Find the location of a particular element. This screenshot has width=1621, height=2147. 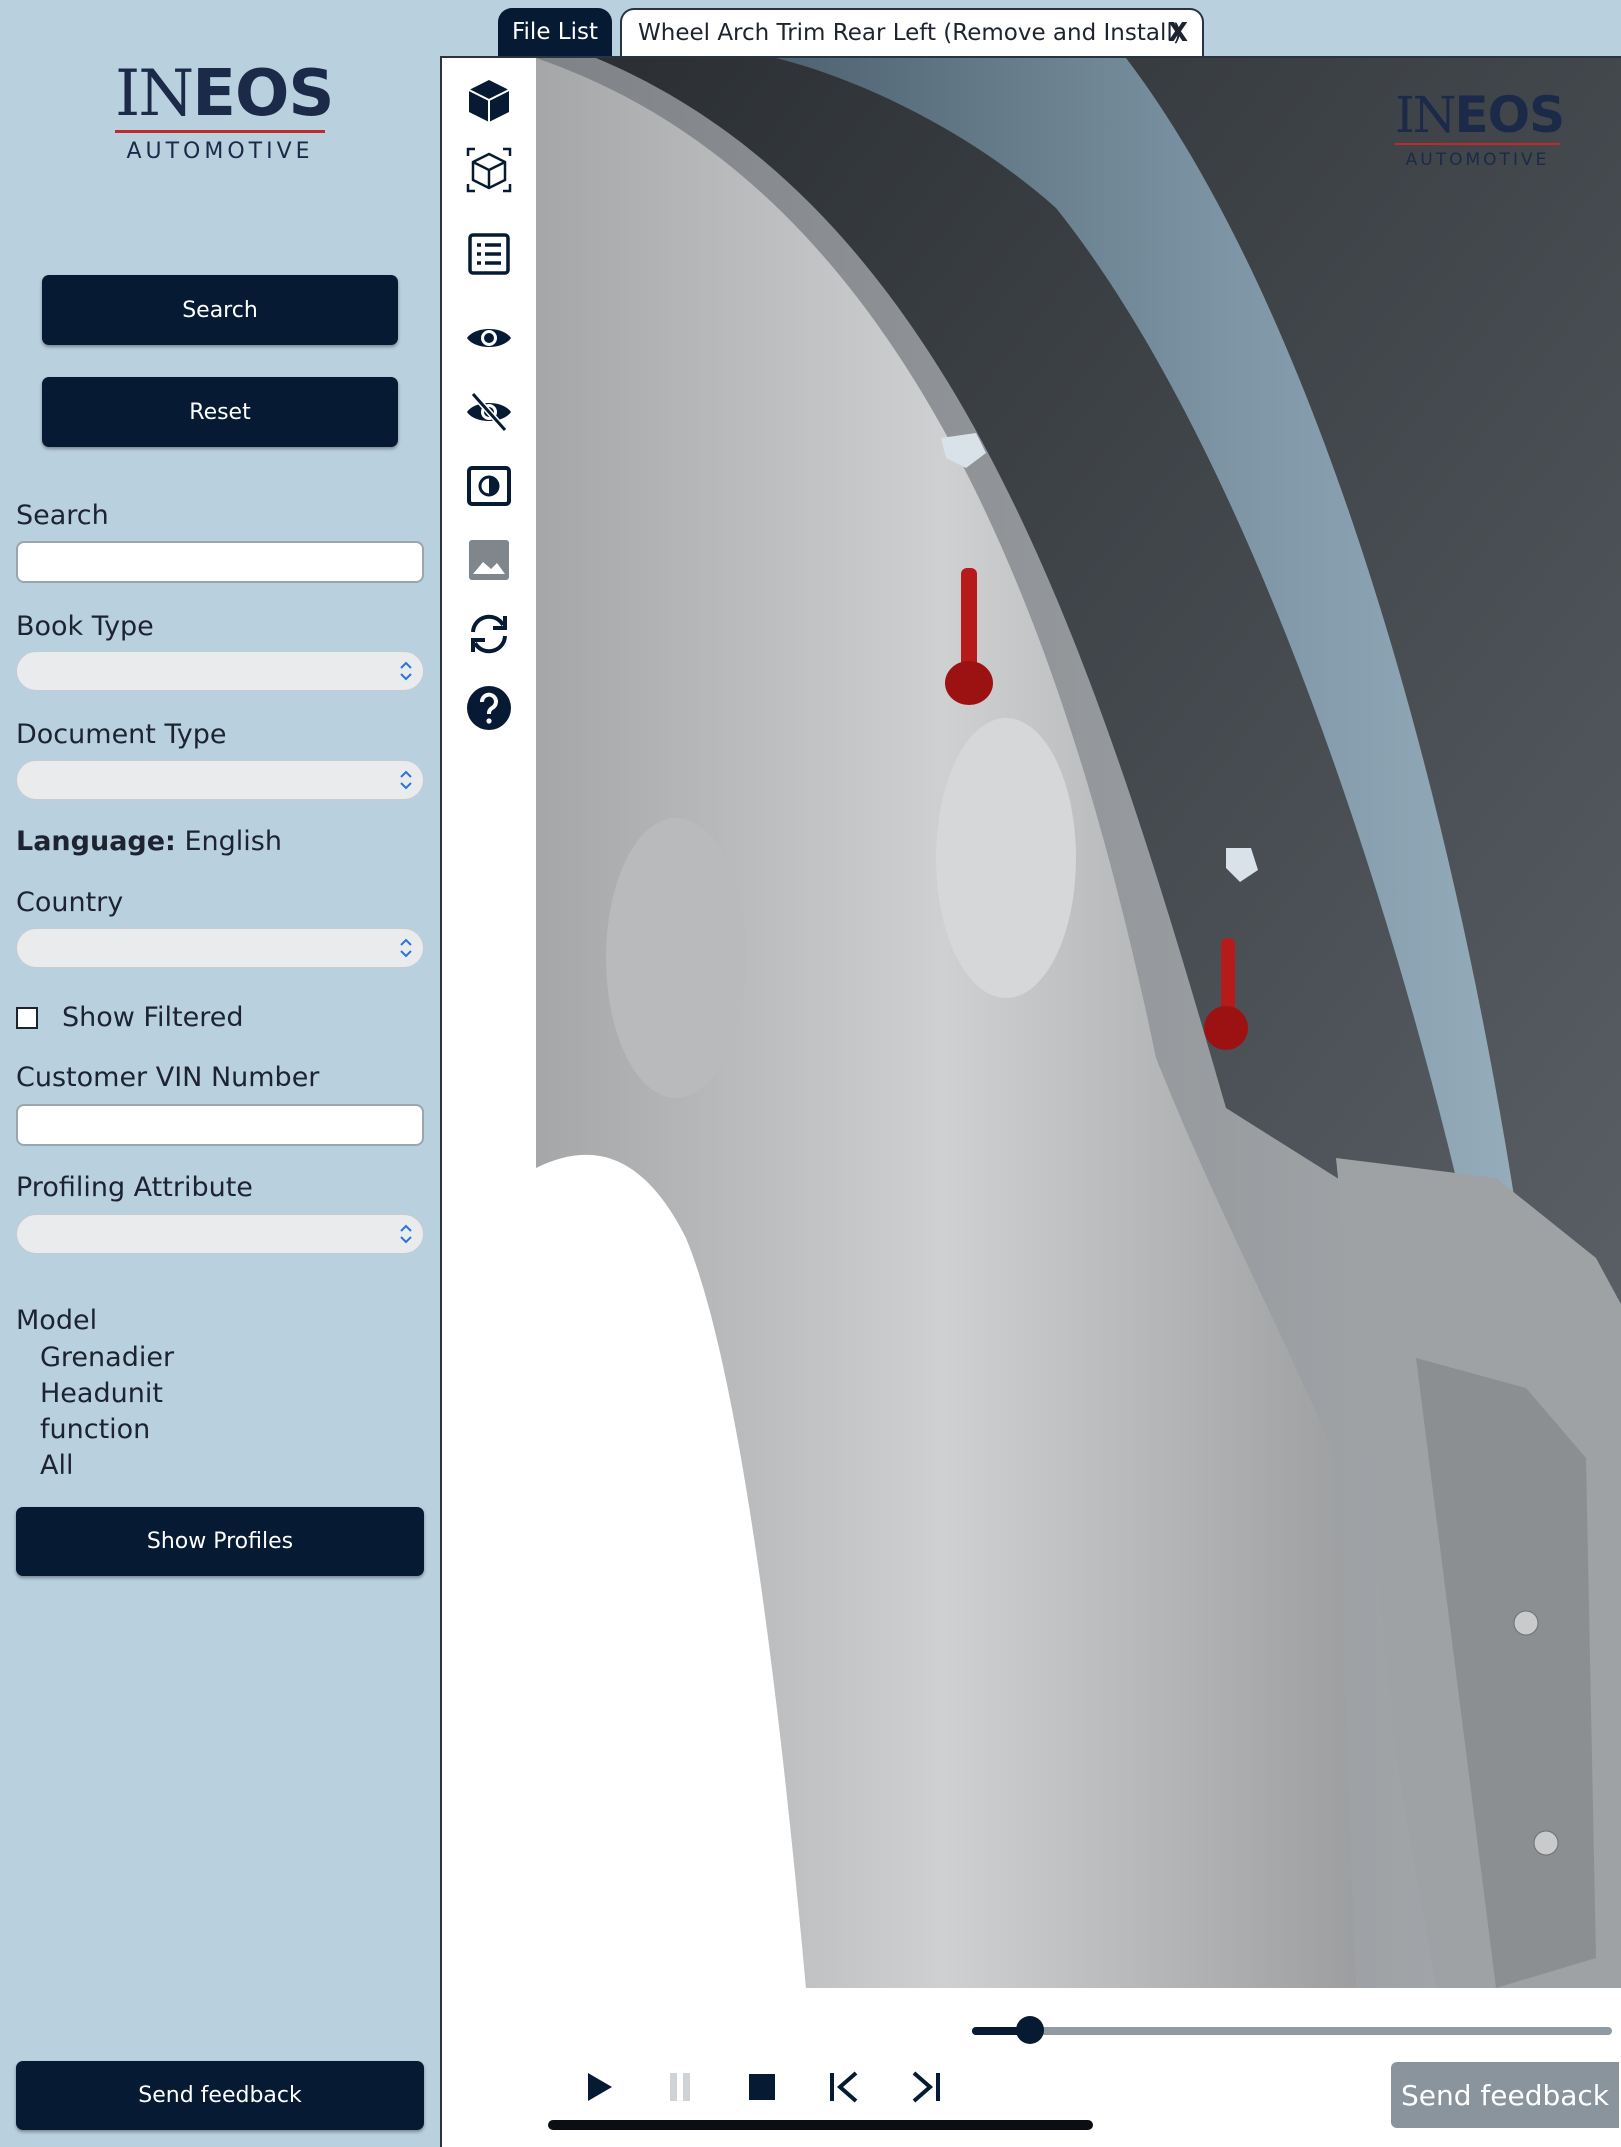

book-type-select is located at coordinates (220, 671).